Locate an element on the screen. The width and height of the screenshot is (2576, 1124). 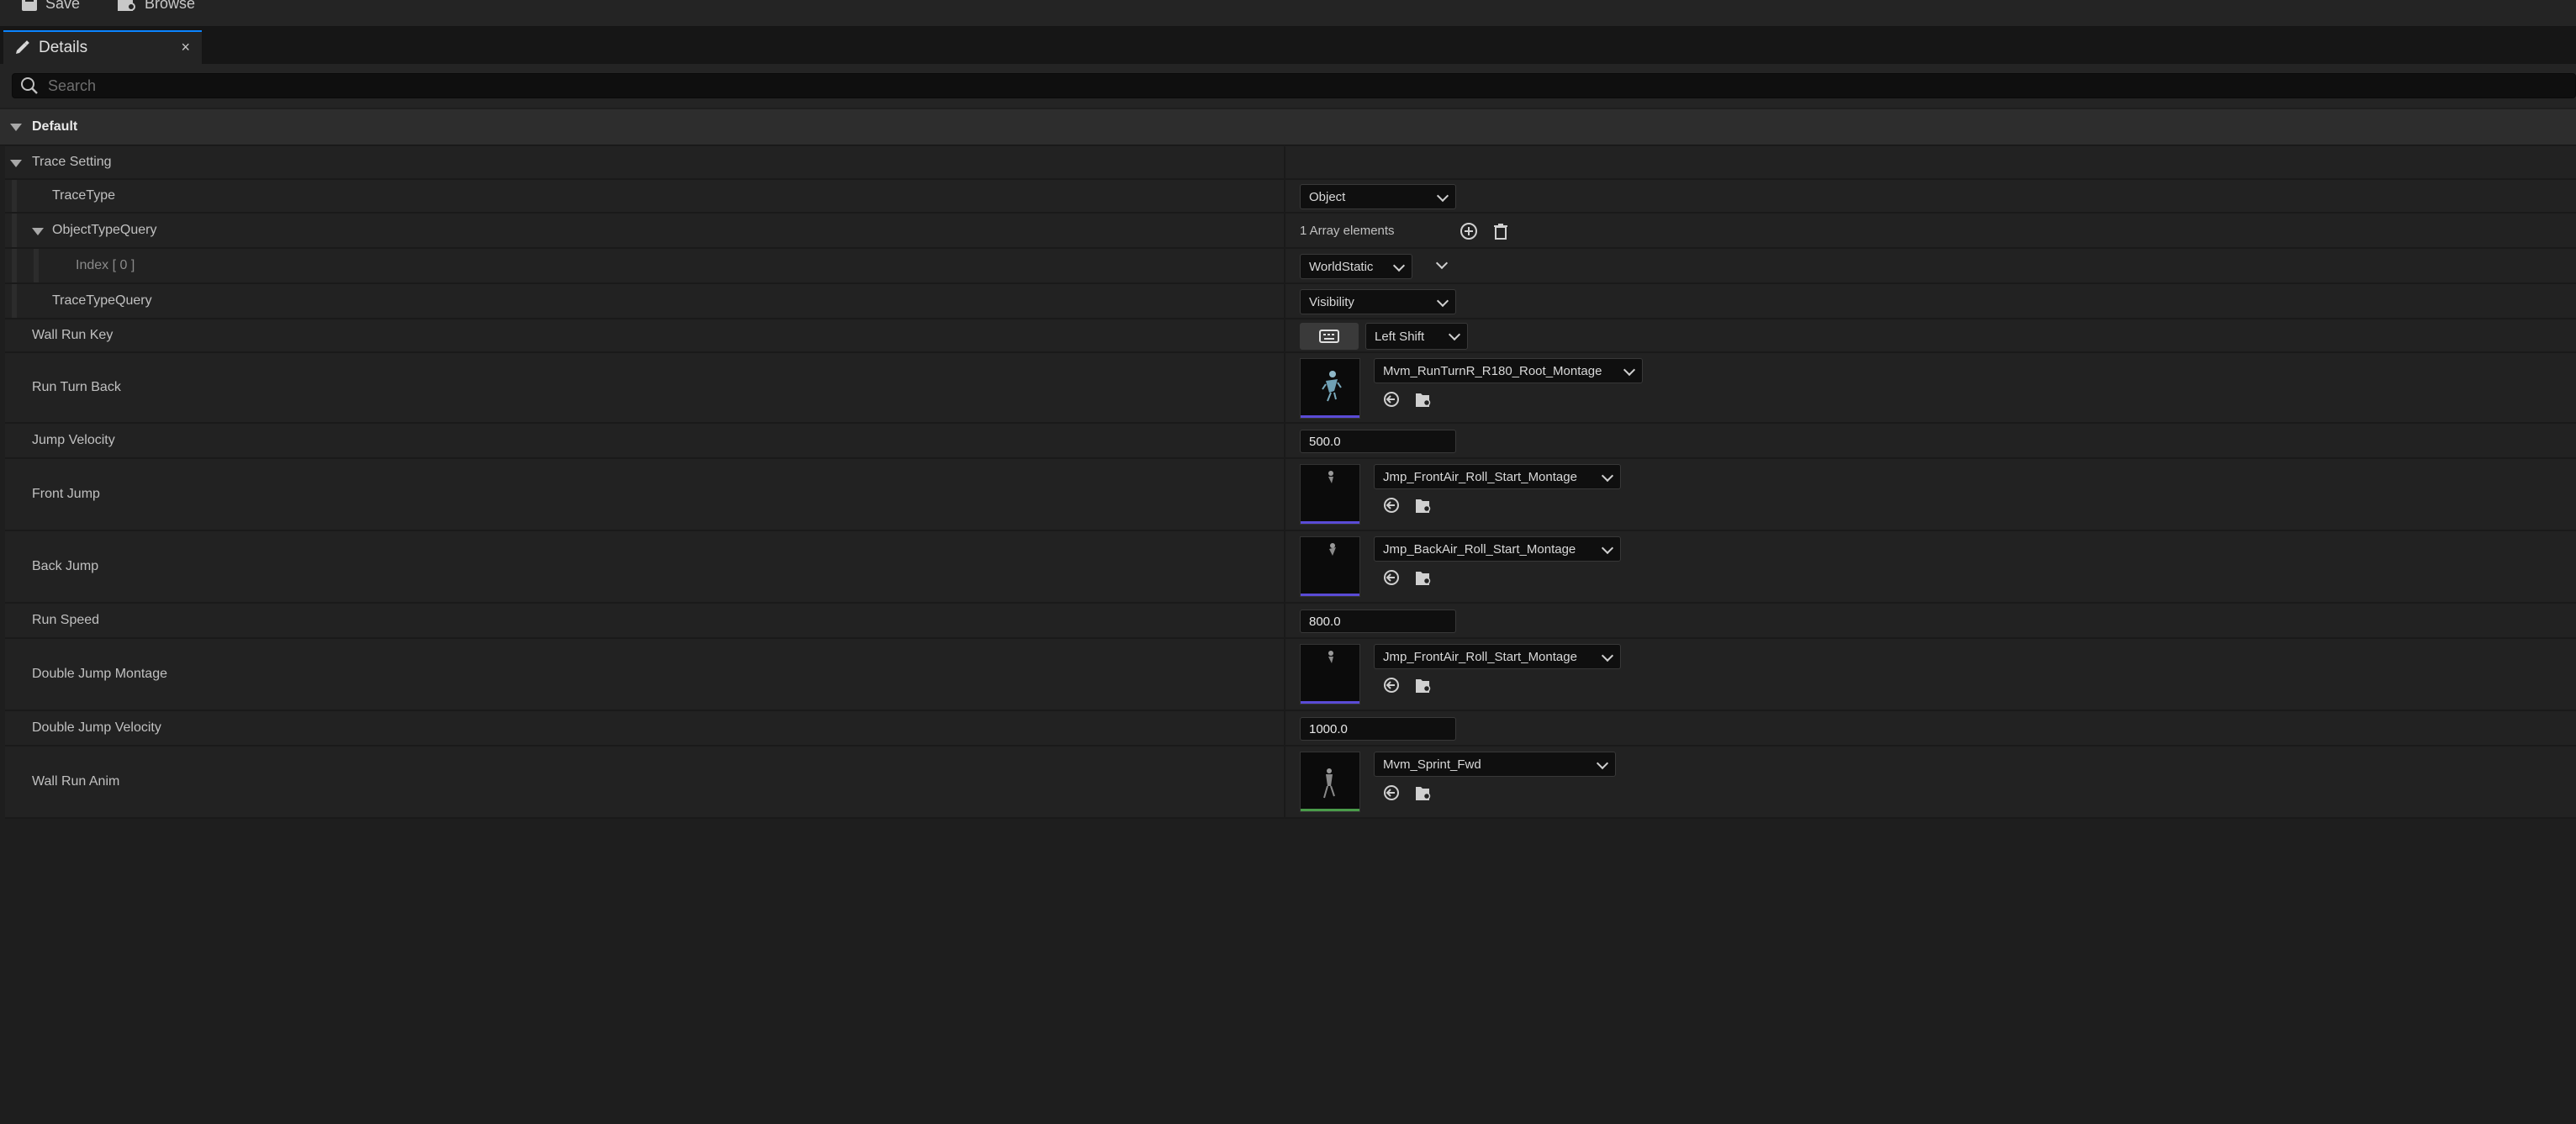
front-jump-asset-picker: Jmp_FrontAir_Roll_Start_Montage is located at coordinates (1498, 476).